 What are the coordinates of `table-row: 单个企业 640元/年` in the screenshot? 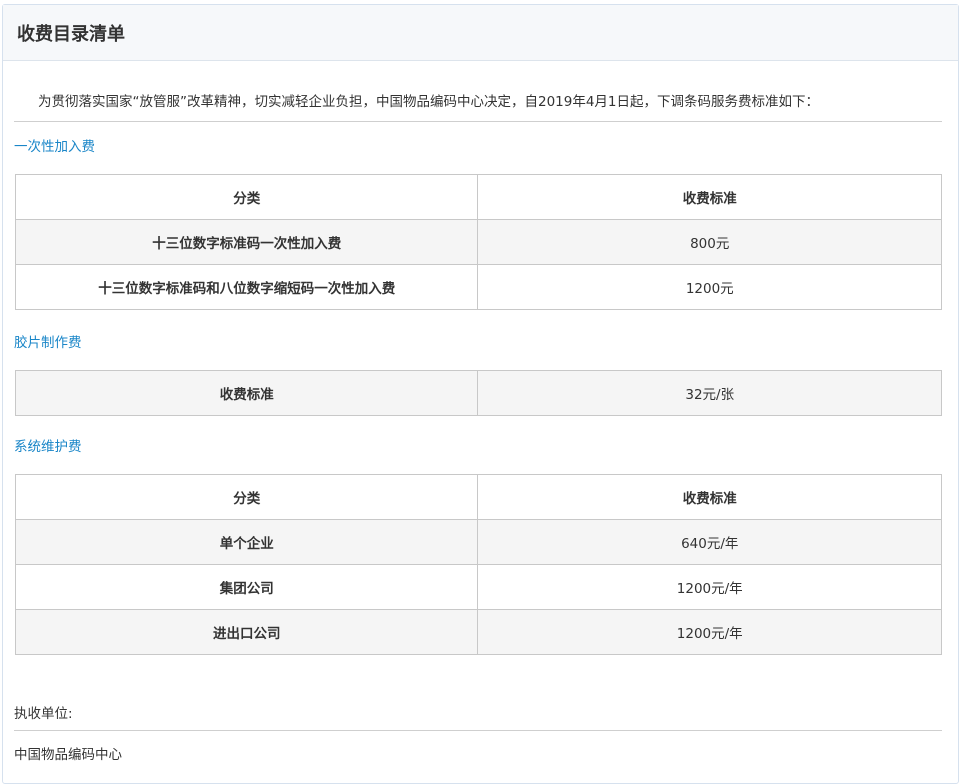 It's located at (478, 542).